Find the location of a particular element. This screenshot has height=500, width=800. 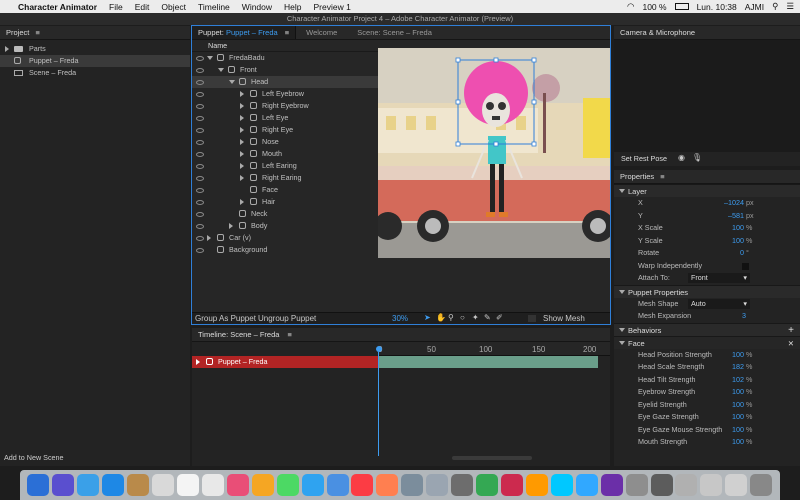

handle-tool-icon: ✐ is located at coordinates (499, 317).